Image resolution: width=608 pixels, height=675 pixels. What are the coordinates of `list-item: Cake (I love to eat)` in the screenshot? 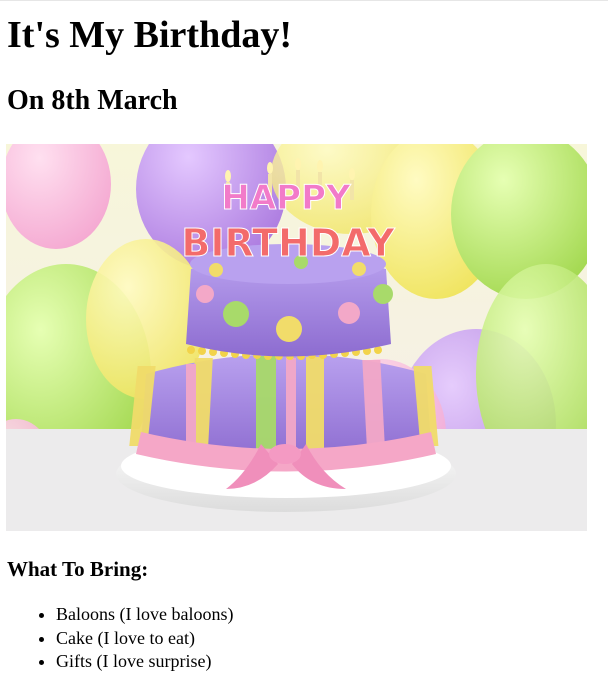 It's located at (144, 639).